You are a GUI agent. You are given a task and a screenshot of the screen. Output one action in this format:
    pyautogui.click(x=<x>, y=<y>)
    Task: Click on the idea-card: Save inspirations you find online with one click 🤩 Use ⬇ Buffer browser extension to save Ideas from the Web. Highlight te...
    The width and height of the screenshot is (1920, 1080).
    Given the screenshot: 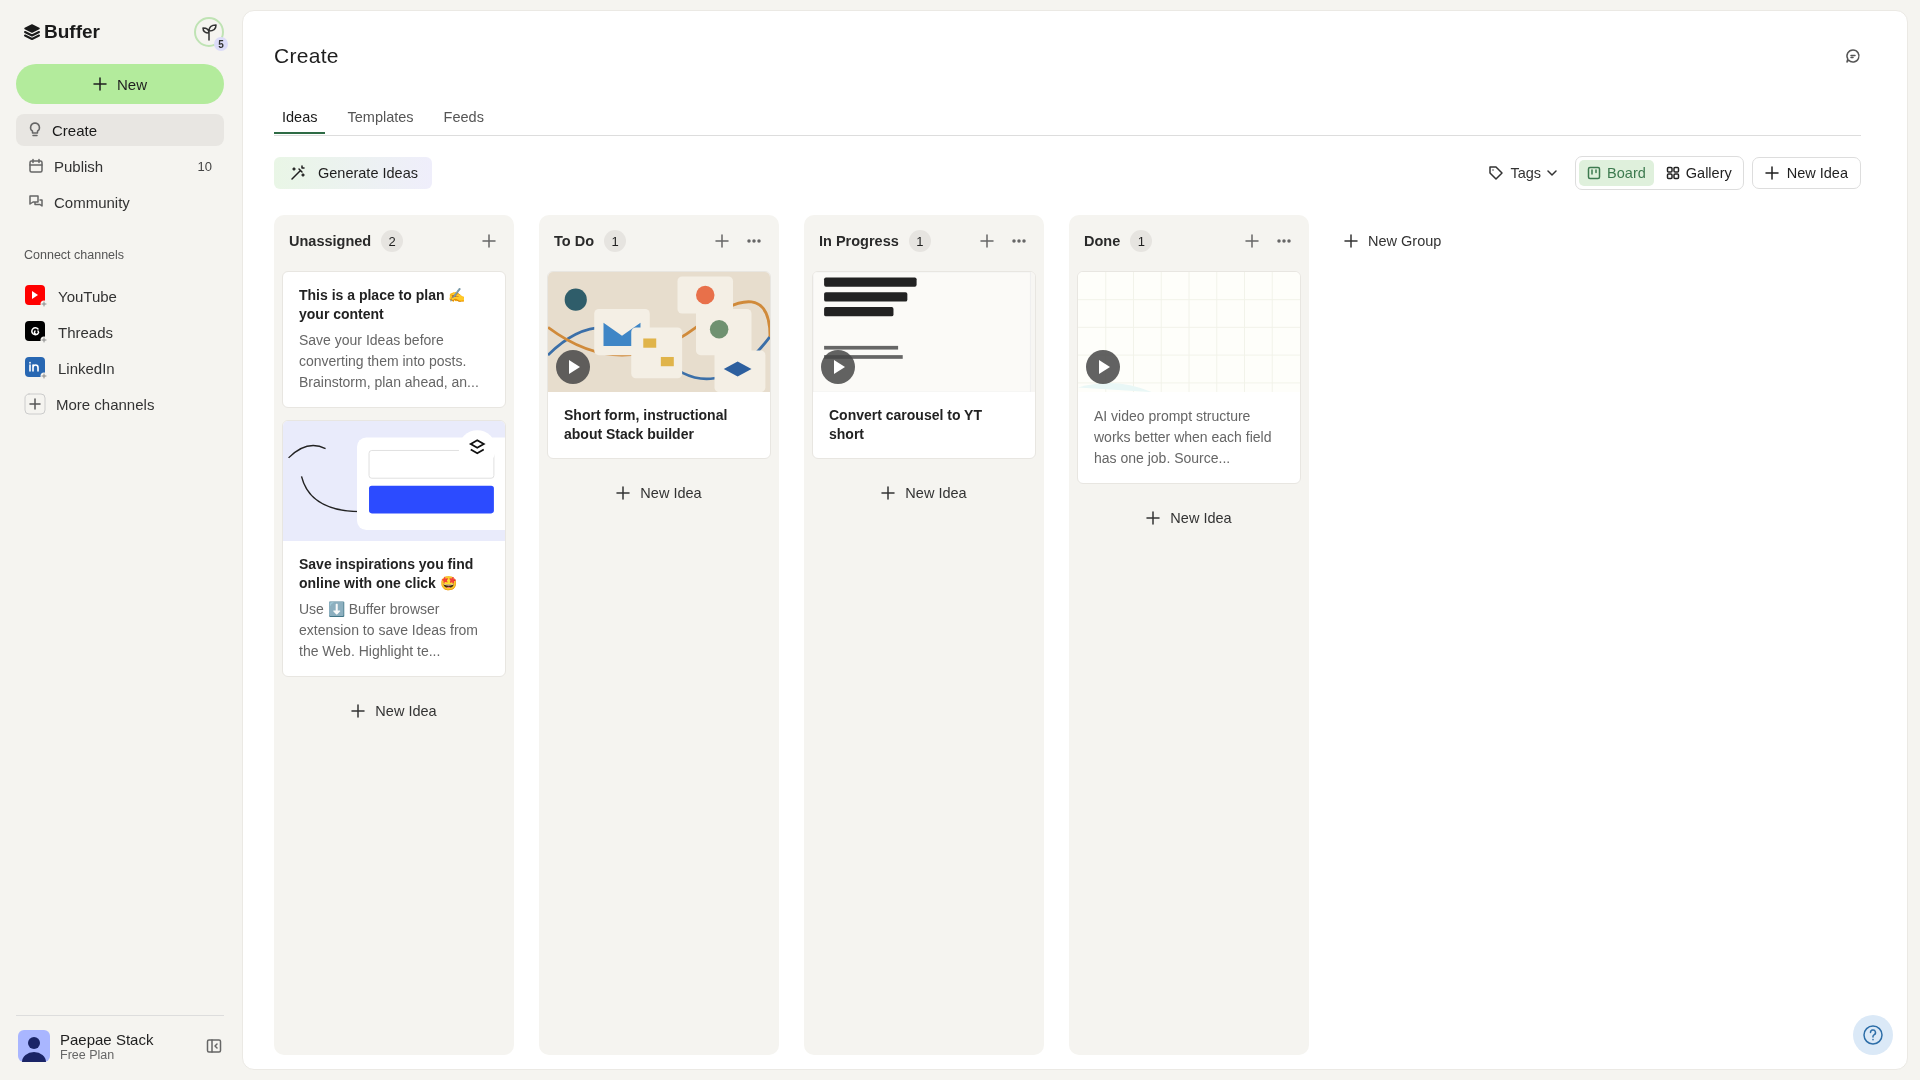 What is the action you would take?
    pyautogui.click(x=394, y=548)
    